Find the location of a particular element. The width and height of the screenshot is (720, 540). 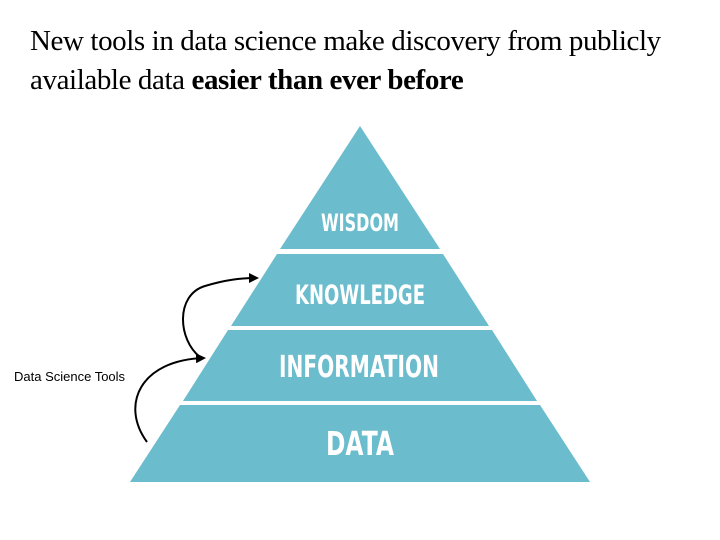

data-science-tools-label: Data Science Tools is located at coordinates (70, 376).